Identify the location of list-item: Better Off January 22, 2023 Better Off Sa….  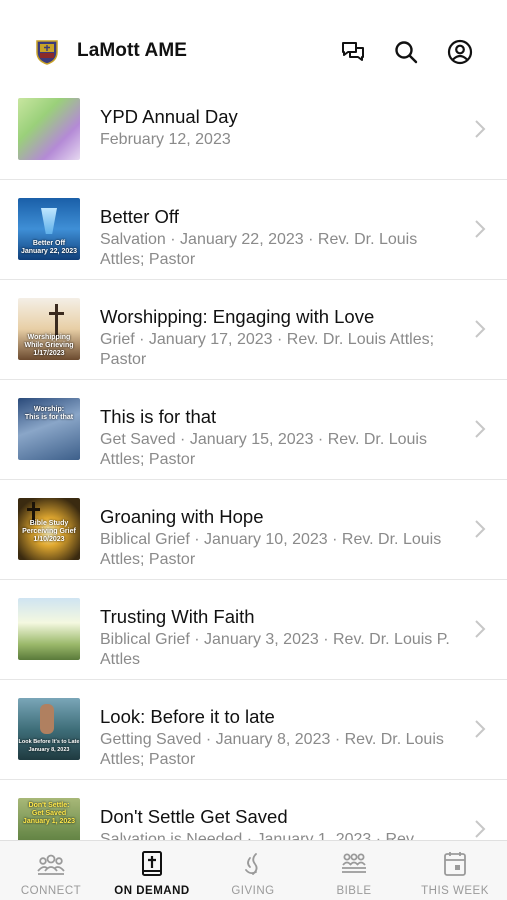
(253, 230).